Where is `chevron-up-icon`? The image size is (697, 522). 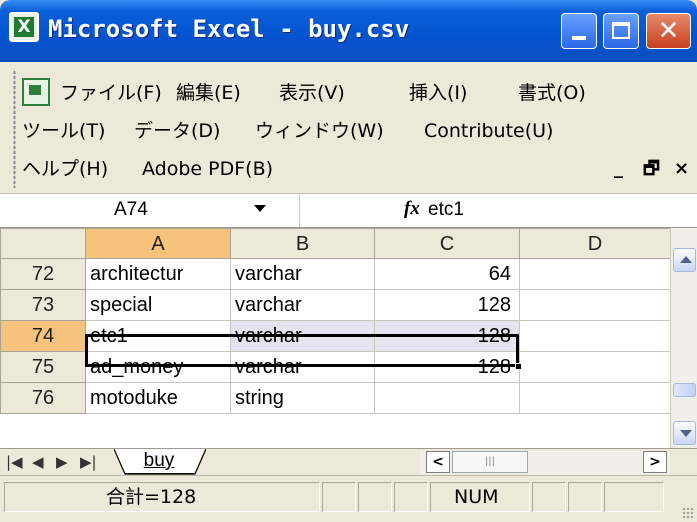
chevron-up-icon is located at coordinates (686, 259).